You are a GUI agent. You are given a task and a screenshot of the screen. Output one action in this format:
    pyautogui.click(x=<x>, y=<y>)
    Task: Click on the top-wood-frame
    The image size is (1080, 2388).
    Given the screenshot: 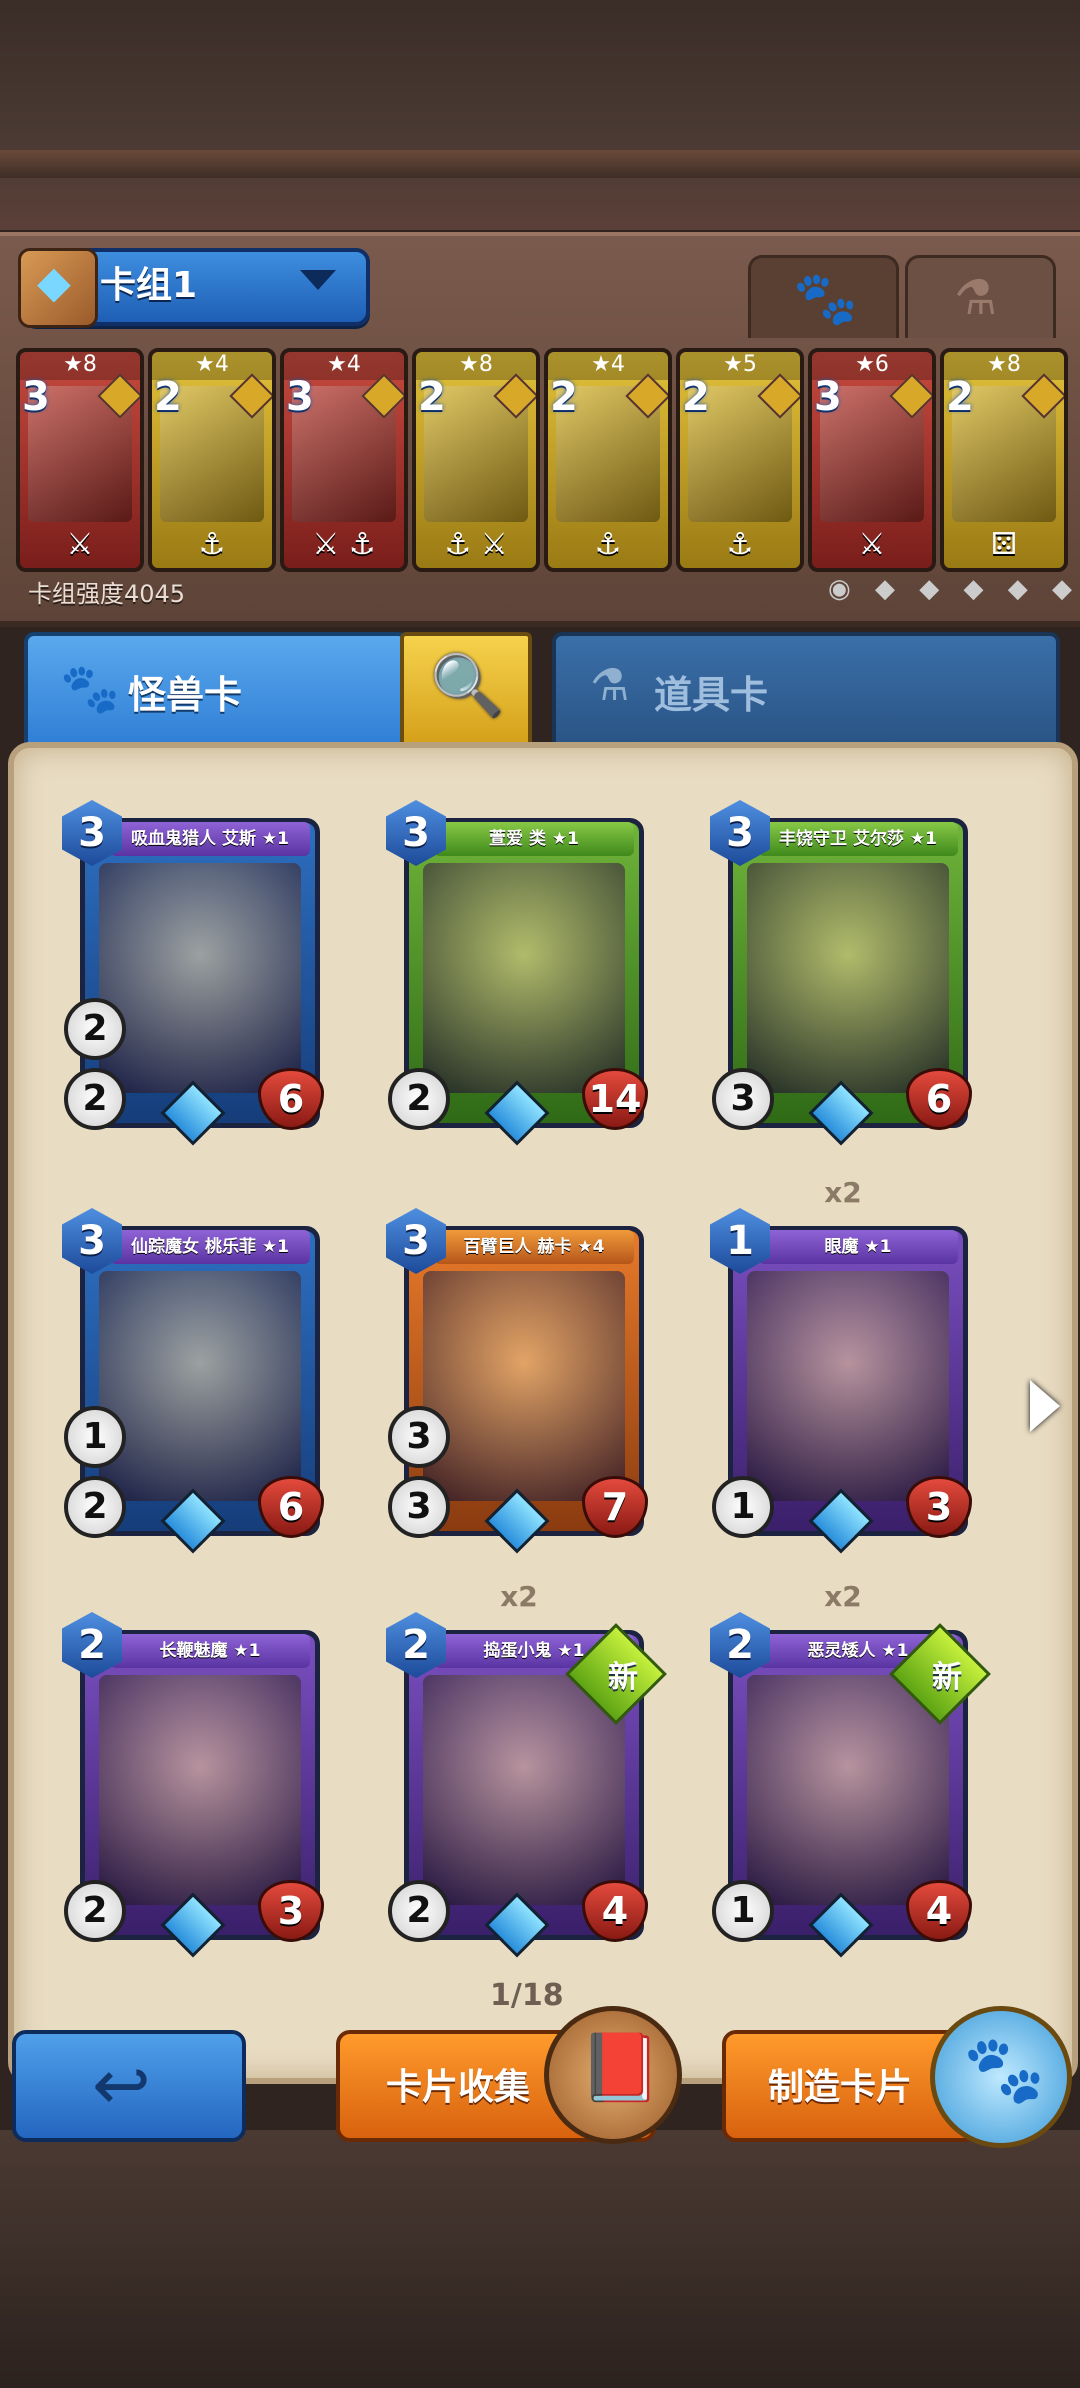 What is the action you would take?
    pyautogui.click(x=540, y=115)
    